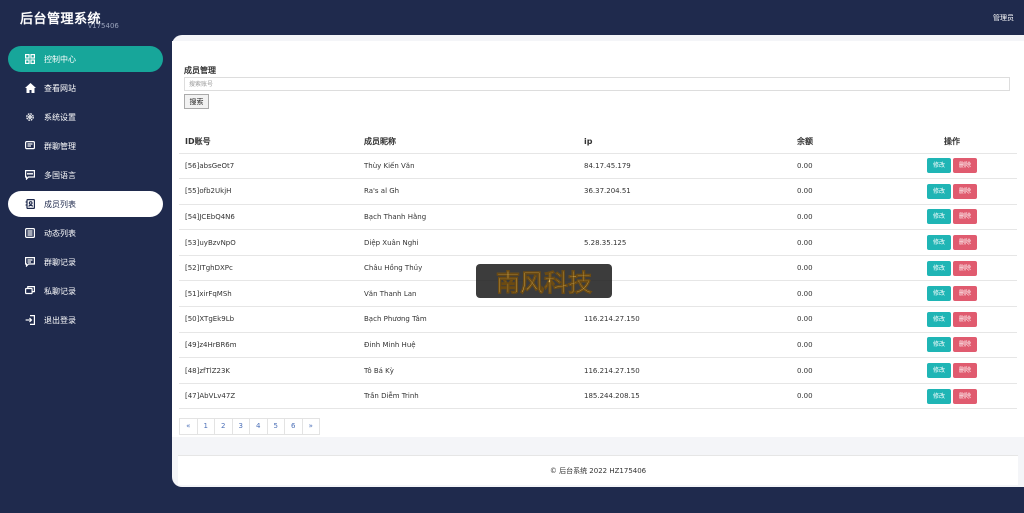  Describe the element at coordinates (60, 146) in the screenshot. I see `sidebar-item-label: 群聊管理` at that location.